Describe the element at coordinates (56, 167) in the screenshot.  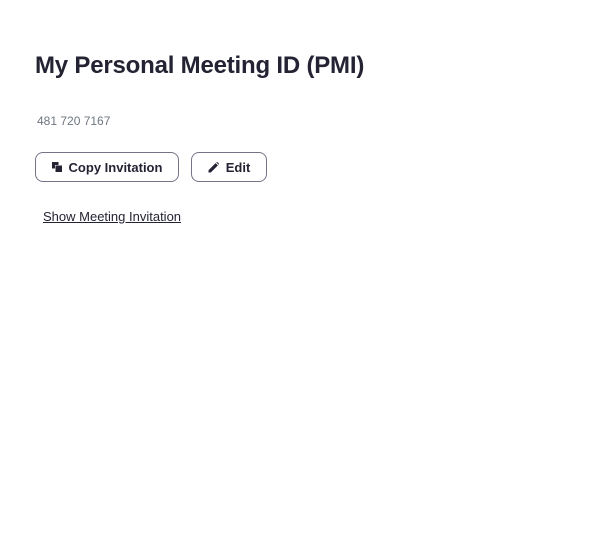
I see `copy-icon` at that location.